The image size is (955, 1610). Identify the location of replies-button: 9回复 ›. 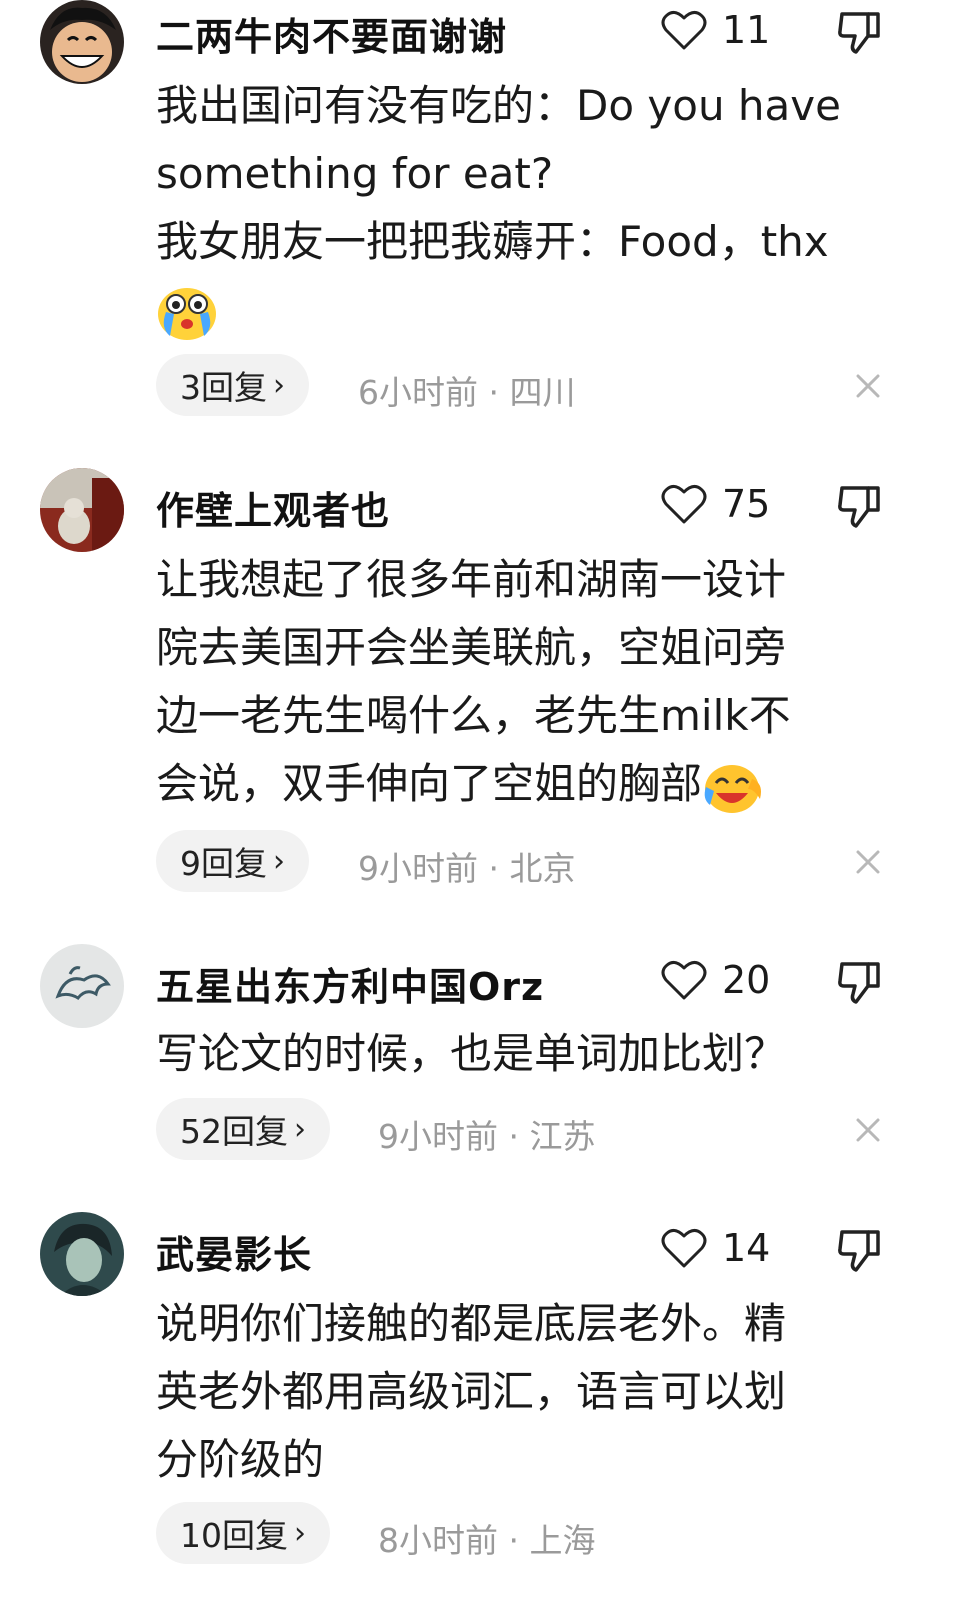
(232, 861).